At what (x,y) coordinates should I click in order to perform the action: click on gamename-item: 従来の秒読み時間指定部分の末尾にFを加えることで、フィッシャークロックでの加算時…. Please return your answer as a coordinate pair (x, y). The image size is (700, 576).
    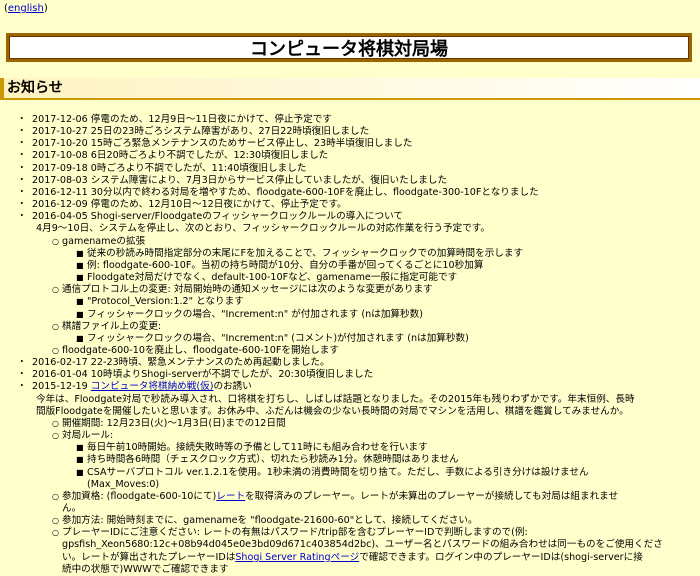
    Looking at the image, I should click on (381, 254).